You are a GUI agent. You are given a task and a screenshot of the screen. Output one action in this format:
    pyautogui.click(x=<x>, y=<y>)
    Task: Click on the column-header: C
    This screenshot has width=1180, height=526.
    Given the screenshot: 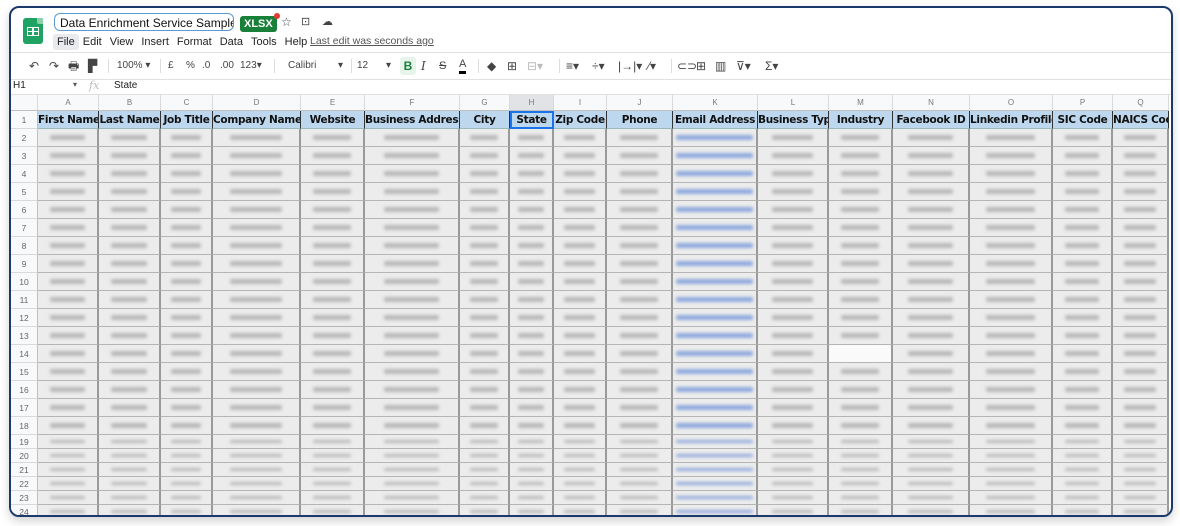 What is the action you would take?
    pyautogui.click(x=187, y=103)
    